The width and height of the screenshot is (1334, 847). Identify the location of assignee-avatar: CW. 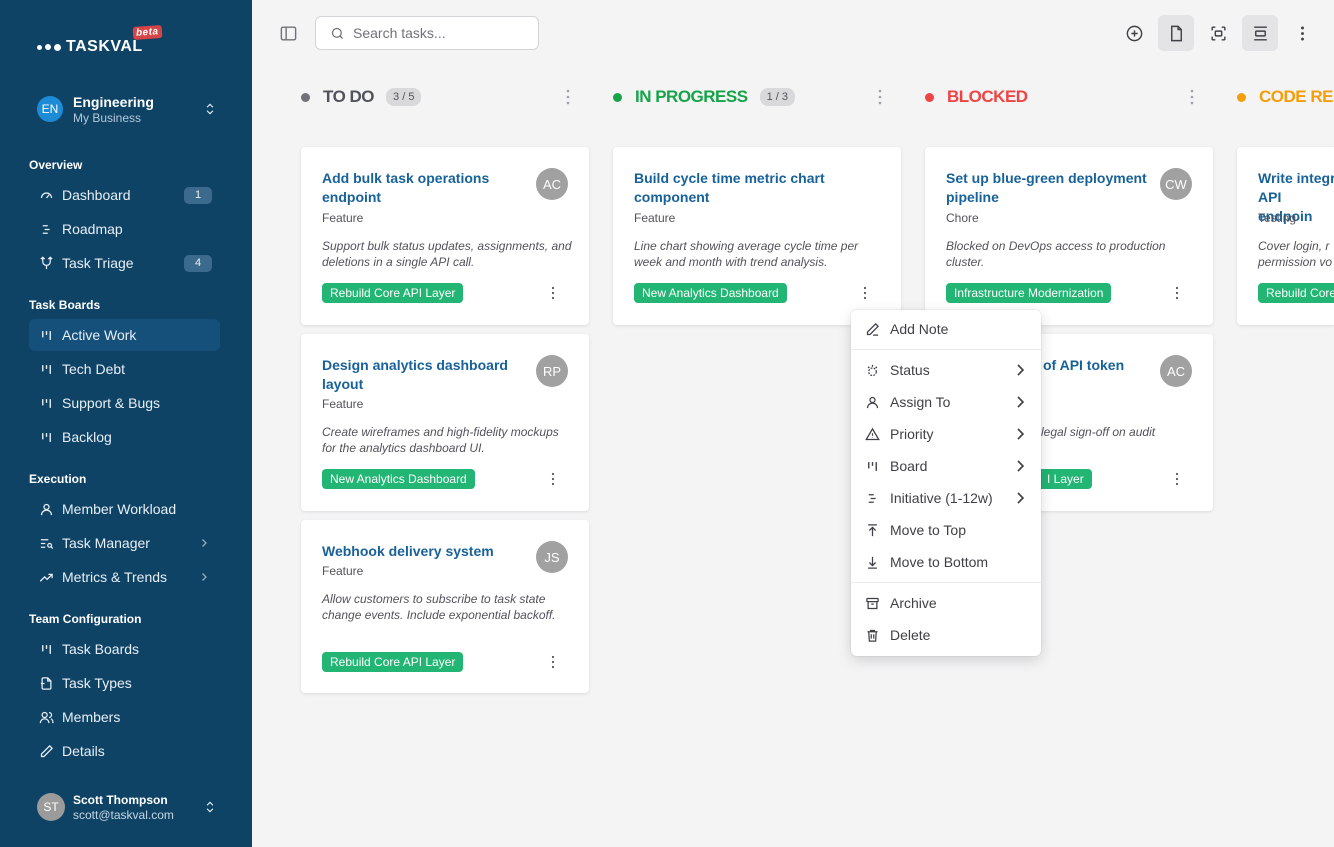
(1176, 184).